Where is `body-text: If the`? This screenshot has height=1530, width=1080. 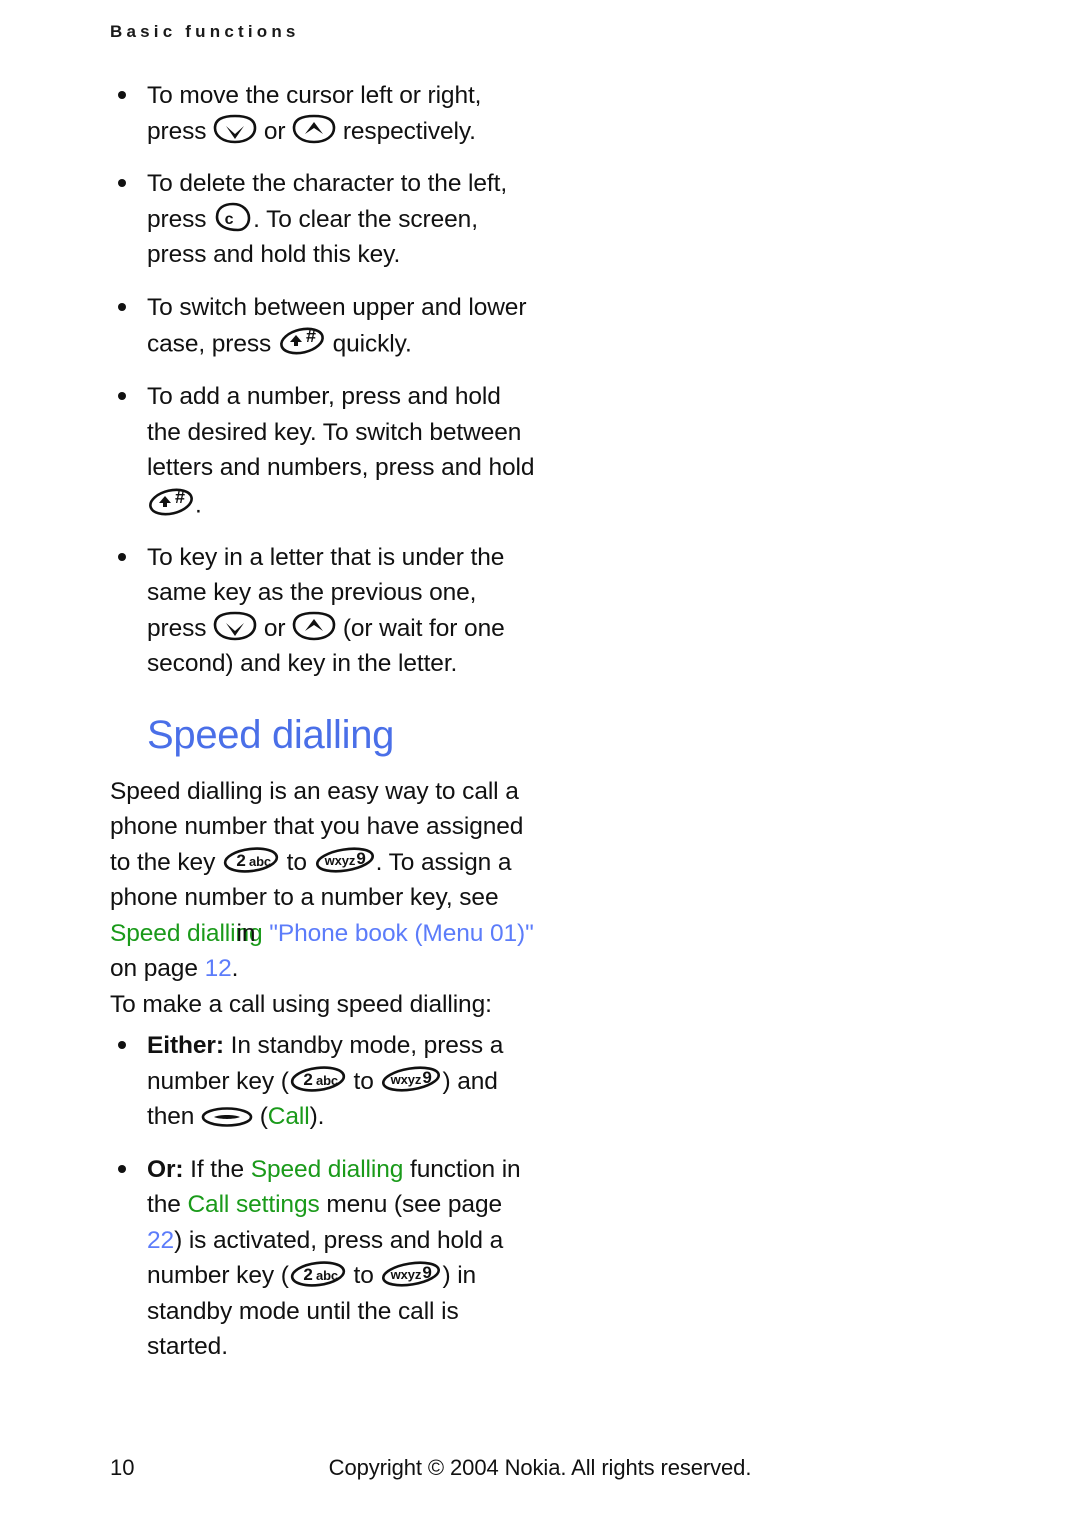 body-text: If the is located at coordinates (217, 1169).